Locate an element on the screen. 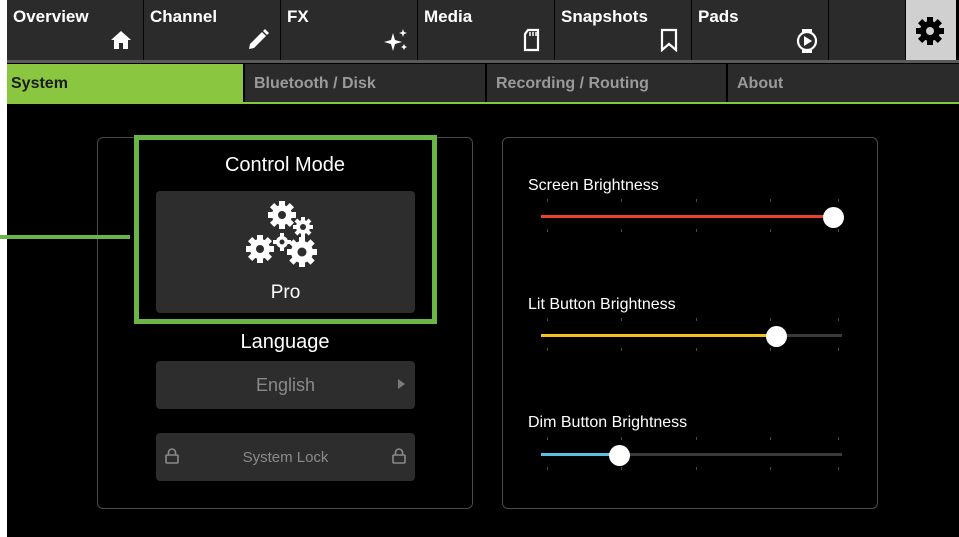 This screenshot has width=959, height=537. subtab-about-label: About is located at coordinates (760, 83).